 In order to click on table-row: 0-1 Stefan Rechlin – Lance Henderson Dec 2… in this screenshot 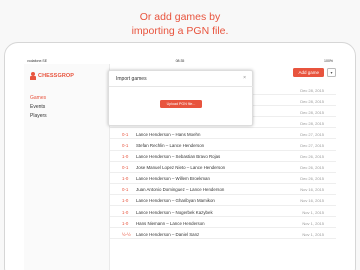, I will do `click(223, 145)`.